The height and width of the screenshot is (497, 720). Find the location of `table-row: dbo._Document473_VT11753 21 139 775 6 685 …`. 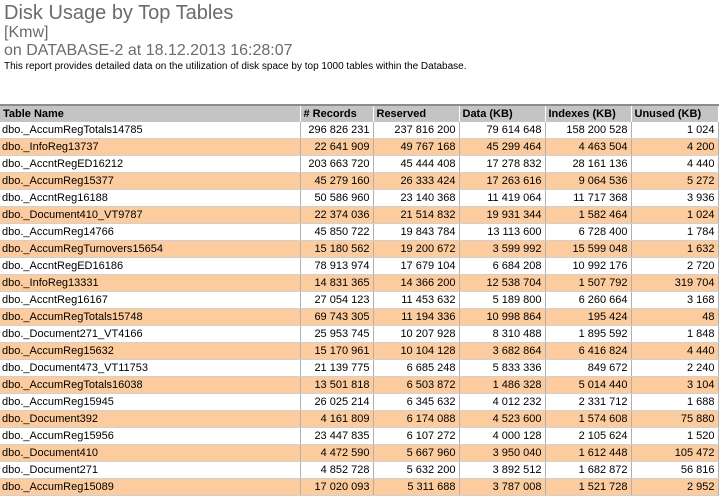

table-row: dbo._Document473_VT11753 21 139 775 6 685 … is located at coordinates (359, 368).